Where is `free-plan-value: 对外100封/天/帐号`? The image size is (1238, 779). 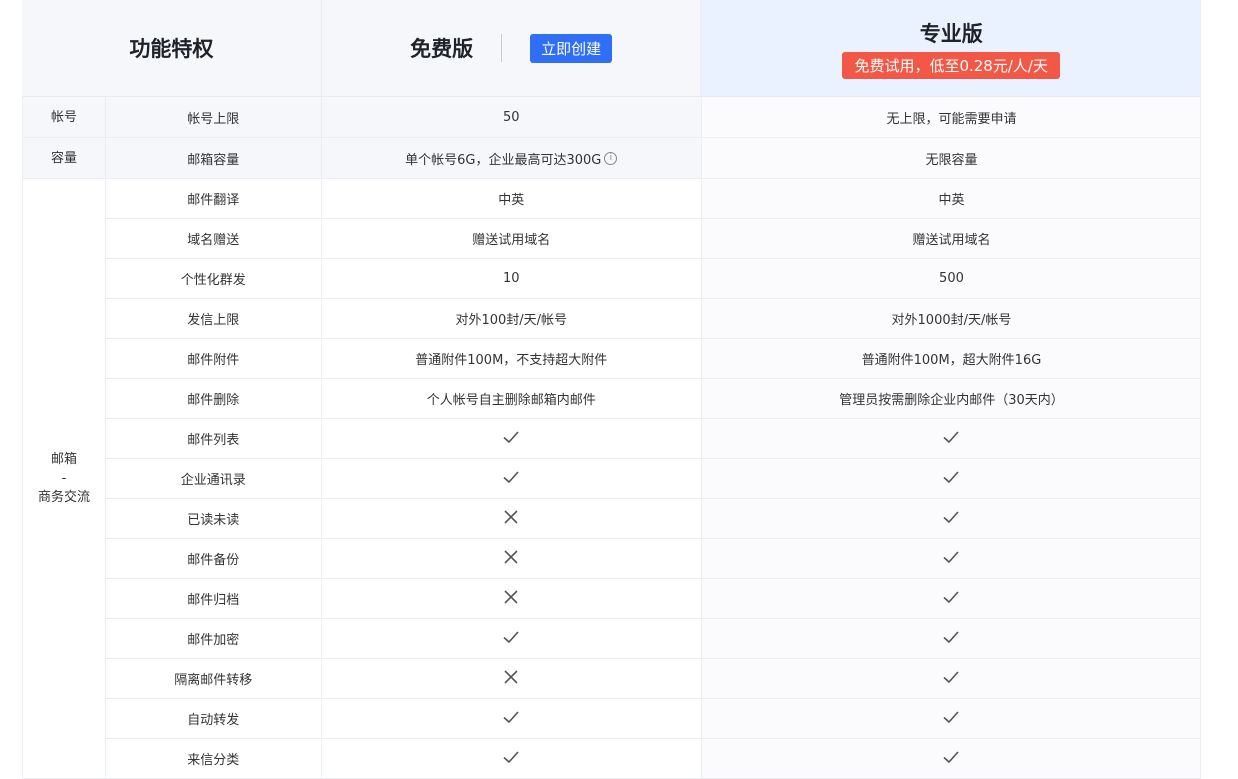 free-plan-value: 对外100封/天/帐号 is located at coordinates (512, 318).